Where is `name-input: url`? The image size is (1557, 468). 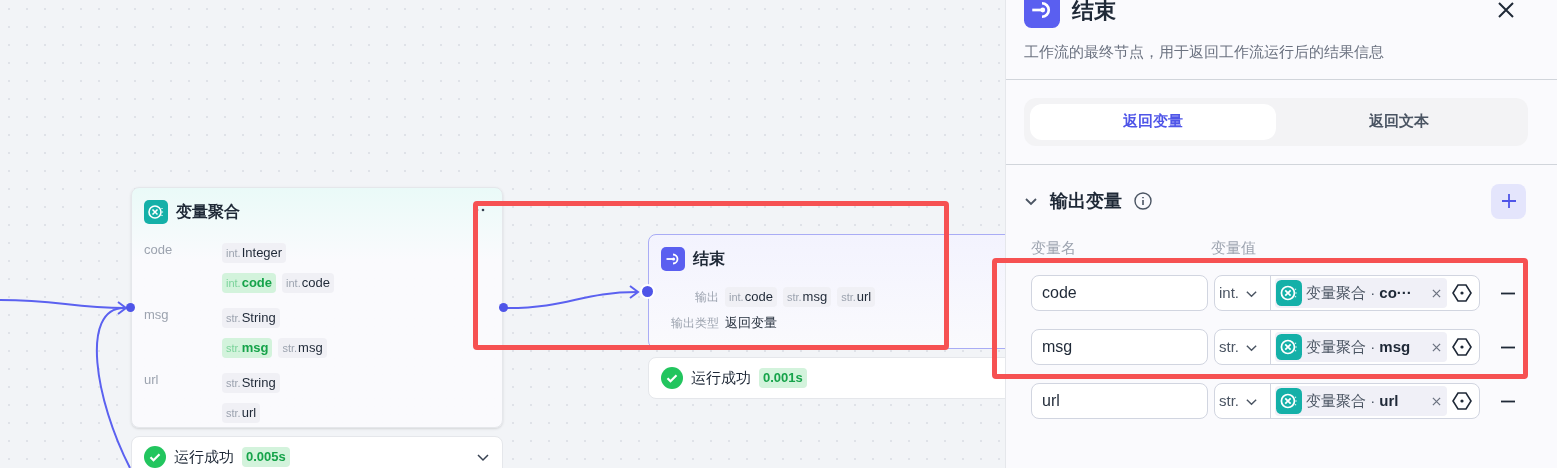 name-input: url is located at coordinates (1119, 401).